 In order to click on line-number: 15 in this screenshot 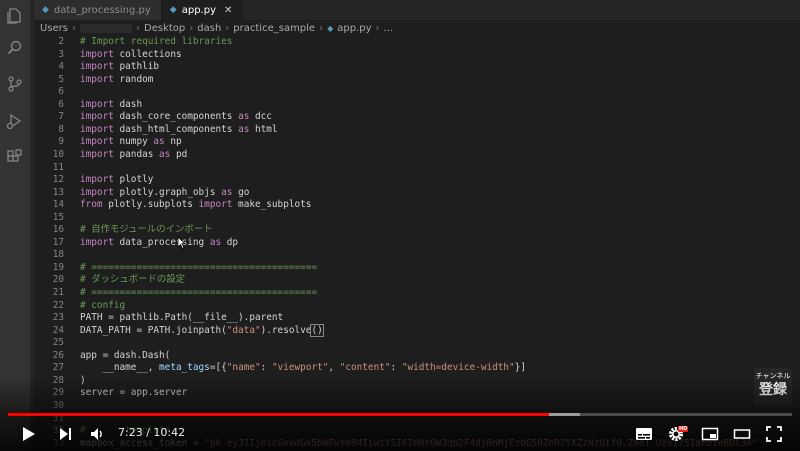, I will do `click(58, 217)`.